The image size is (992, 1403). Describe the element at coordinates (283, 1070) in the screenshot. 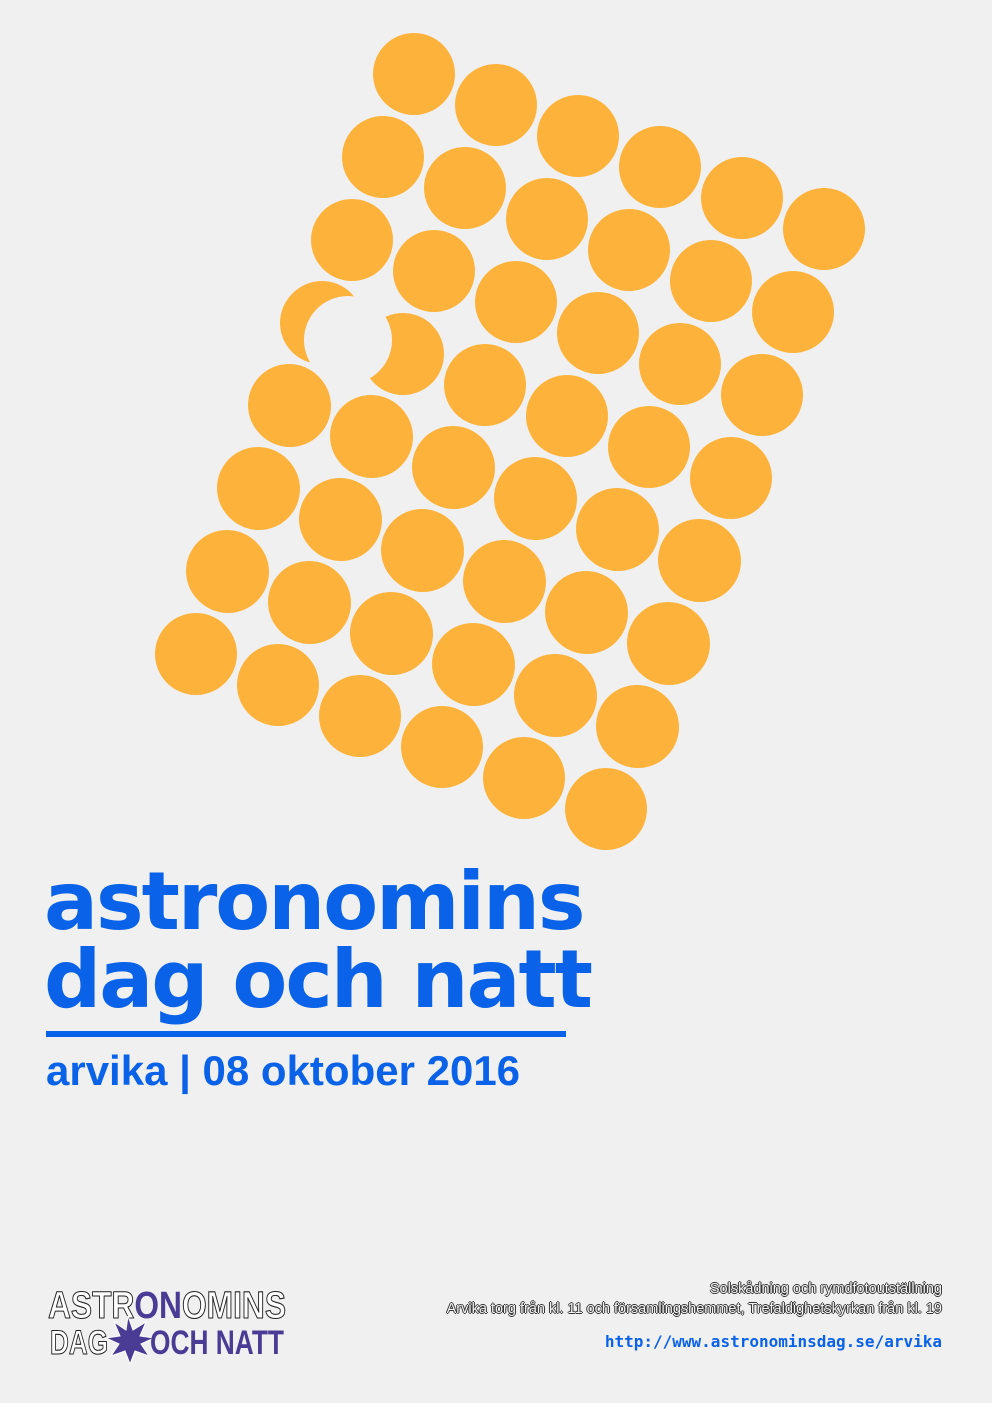

I see `event-location-date: arvika | 08 oktober 2016` at that location.